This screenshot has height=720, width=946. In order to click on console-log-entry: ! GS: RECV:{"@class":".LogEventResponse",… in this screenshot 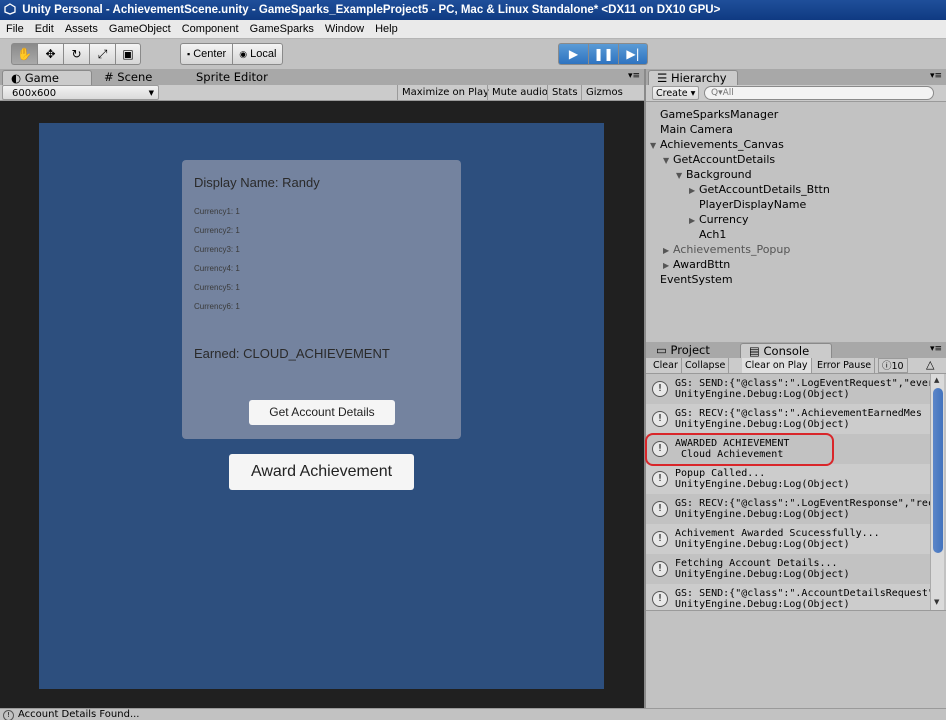, I will do `click(788, 509)`.